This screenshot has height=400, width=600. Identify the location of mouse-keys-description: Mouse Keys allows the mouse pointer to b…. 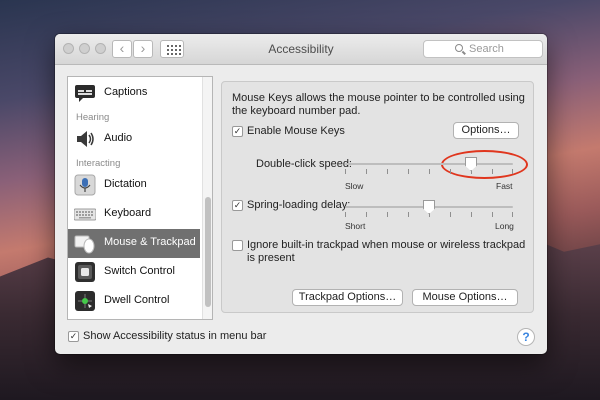
(378, 104).